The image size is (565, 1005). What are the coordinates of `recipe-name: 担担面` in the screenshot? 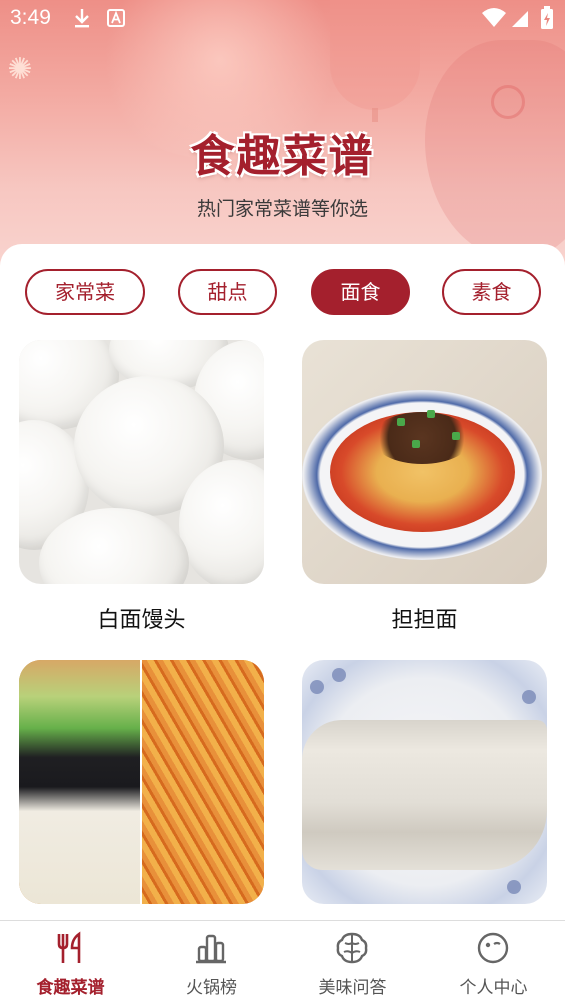 It's located at (424, 620).